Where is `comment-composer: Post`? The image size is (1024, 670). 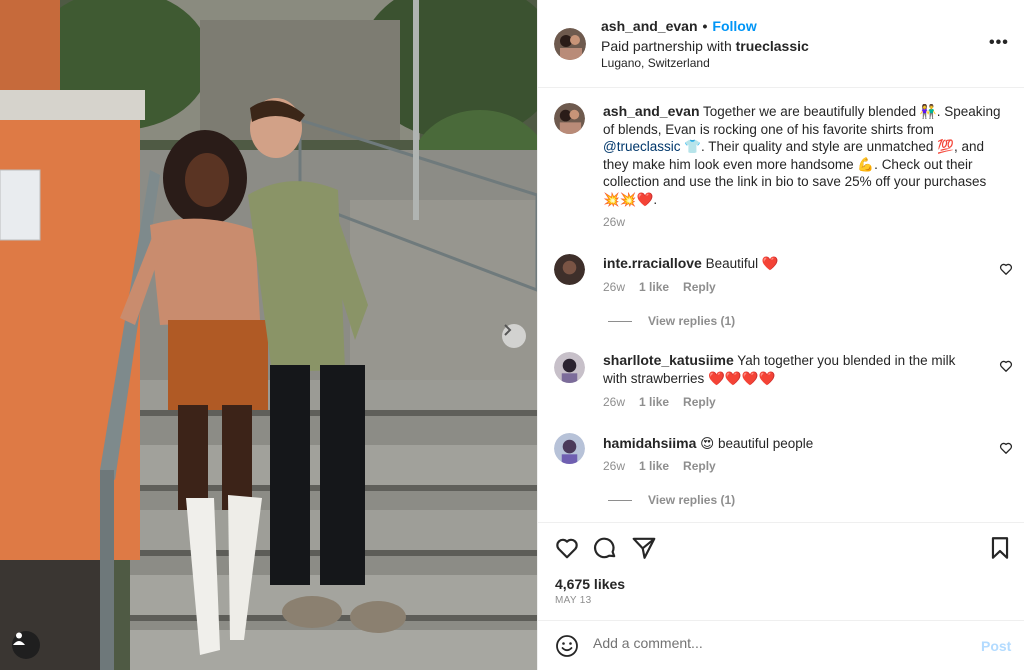
comment-composer: Post is located at coordinates (781, 645).